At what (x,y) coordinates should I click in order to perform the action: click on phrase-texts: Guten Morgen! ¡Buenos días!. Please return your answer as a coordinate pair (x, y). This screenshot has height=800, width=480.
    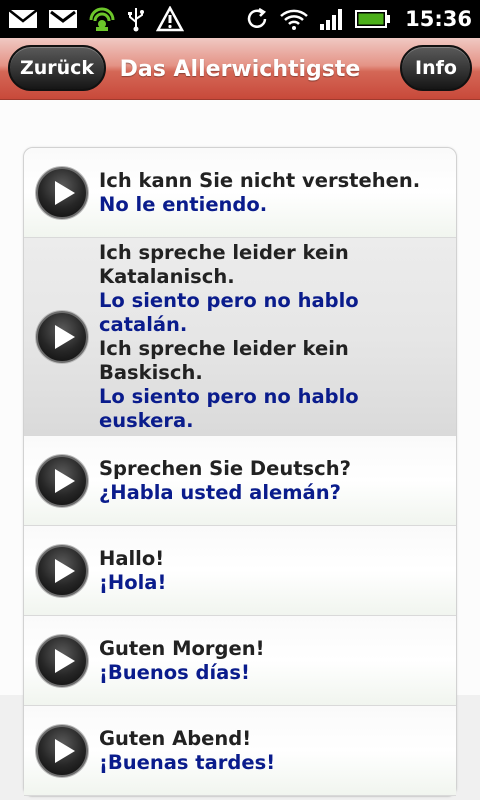
    Looking at the image, I should click on (187, 661).